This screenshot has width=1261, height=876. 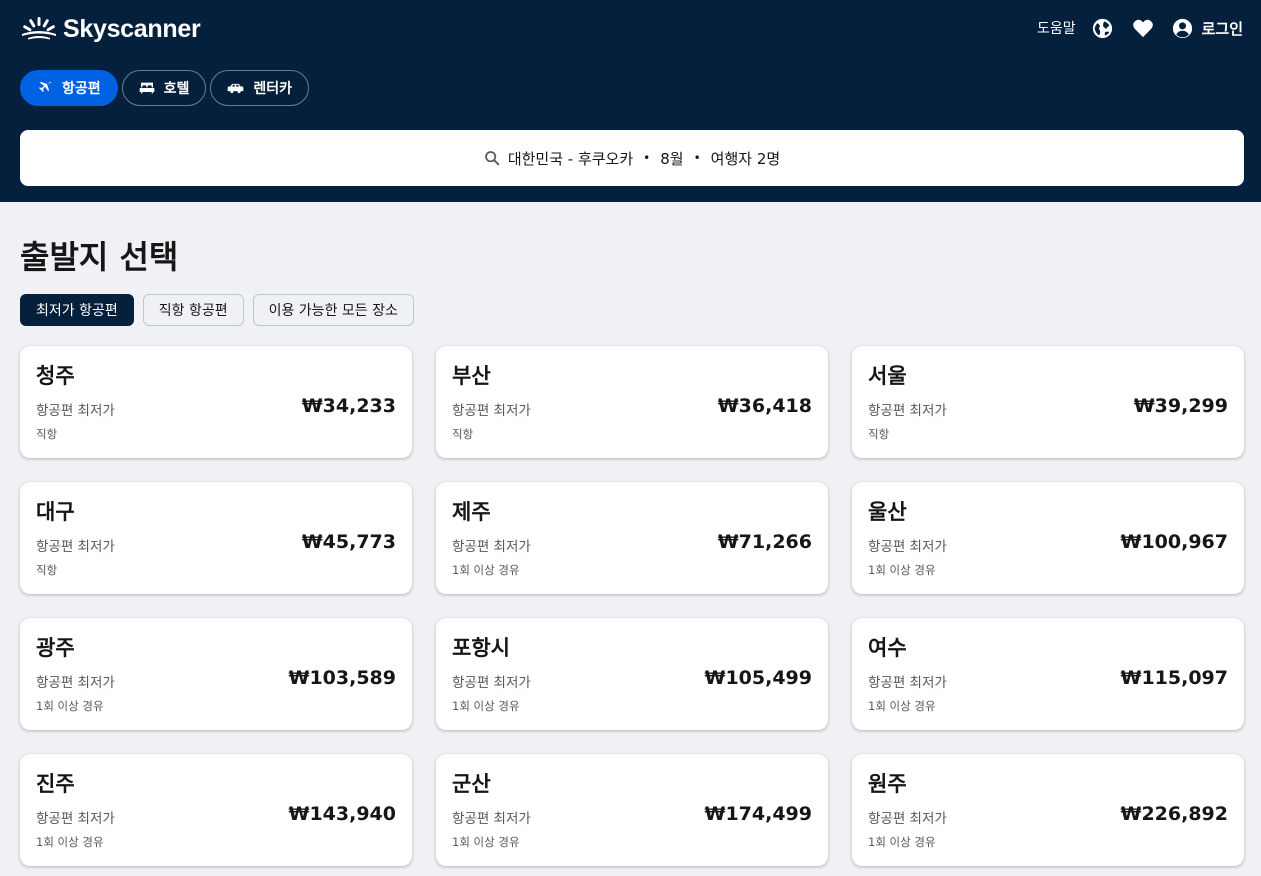 I want to click on destination-card: 포항시 항공편 최저가 ₩105,499 1회 이상 경유, so click(x=632, y=674).